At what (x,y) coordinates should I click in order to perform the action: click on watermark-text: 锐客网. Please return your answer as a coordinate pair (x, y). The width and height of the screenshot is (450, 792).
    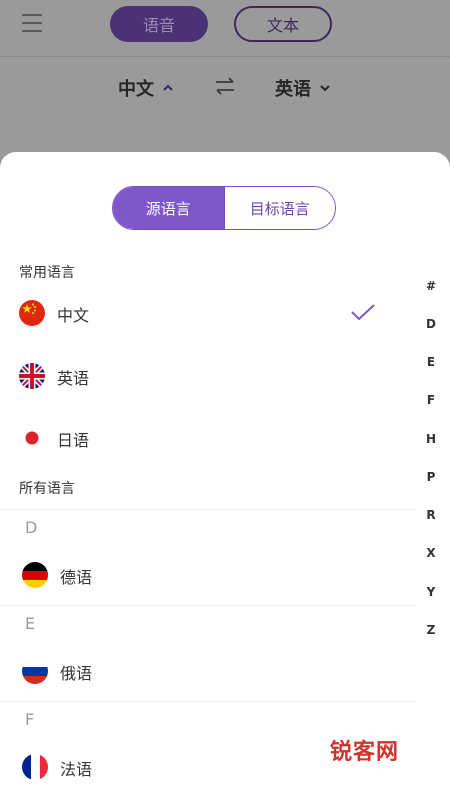
    Looking at the image, I should click on (365, 752).